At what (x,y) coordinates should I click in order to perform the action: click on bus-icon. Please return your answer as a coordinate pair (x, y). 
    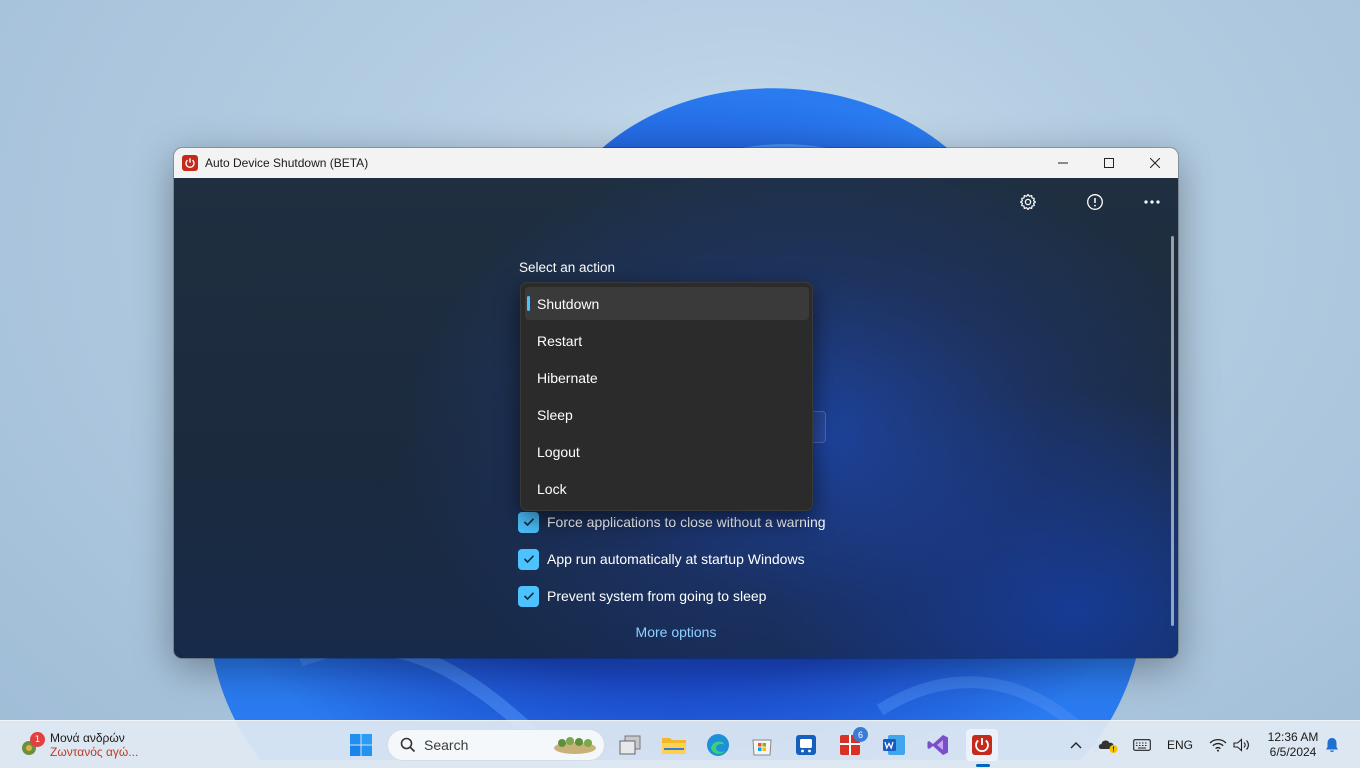
    Looking at the image, I should click on (806, 745).